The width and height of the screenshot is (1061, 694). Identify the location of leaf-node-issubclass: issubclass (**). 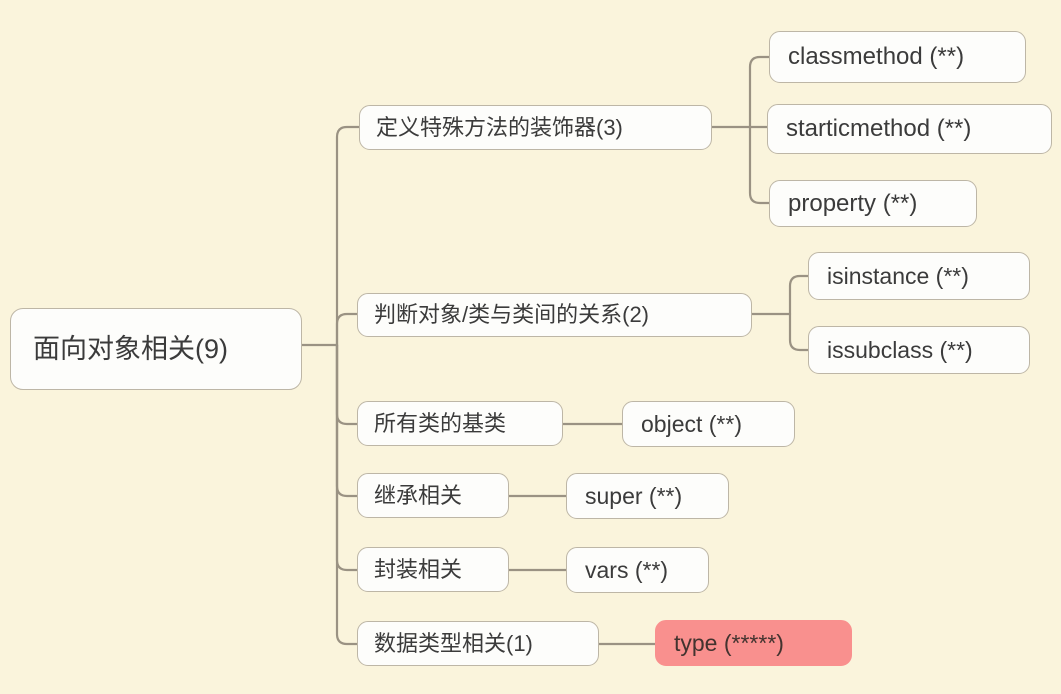
(919, 350).